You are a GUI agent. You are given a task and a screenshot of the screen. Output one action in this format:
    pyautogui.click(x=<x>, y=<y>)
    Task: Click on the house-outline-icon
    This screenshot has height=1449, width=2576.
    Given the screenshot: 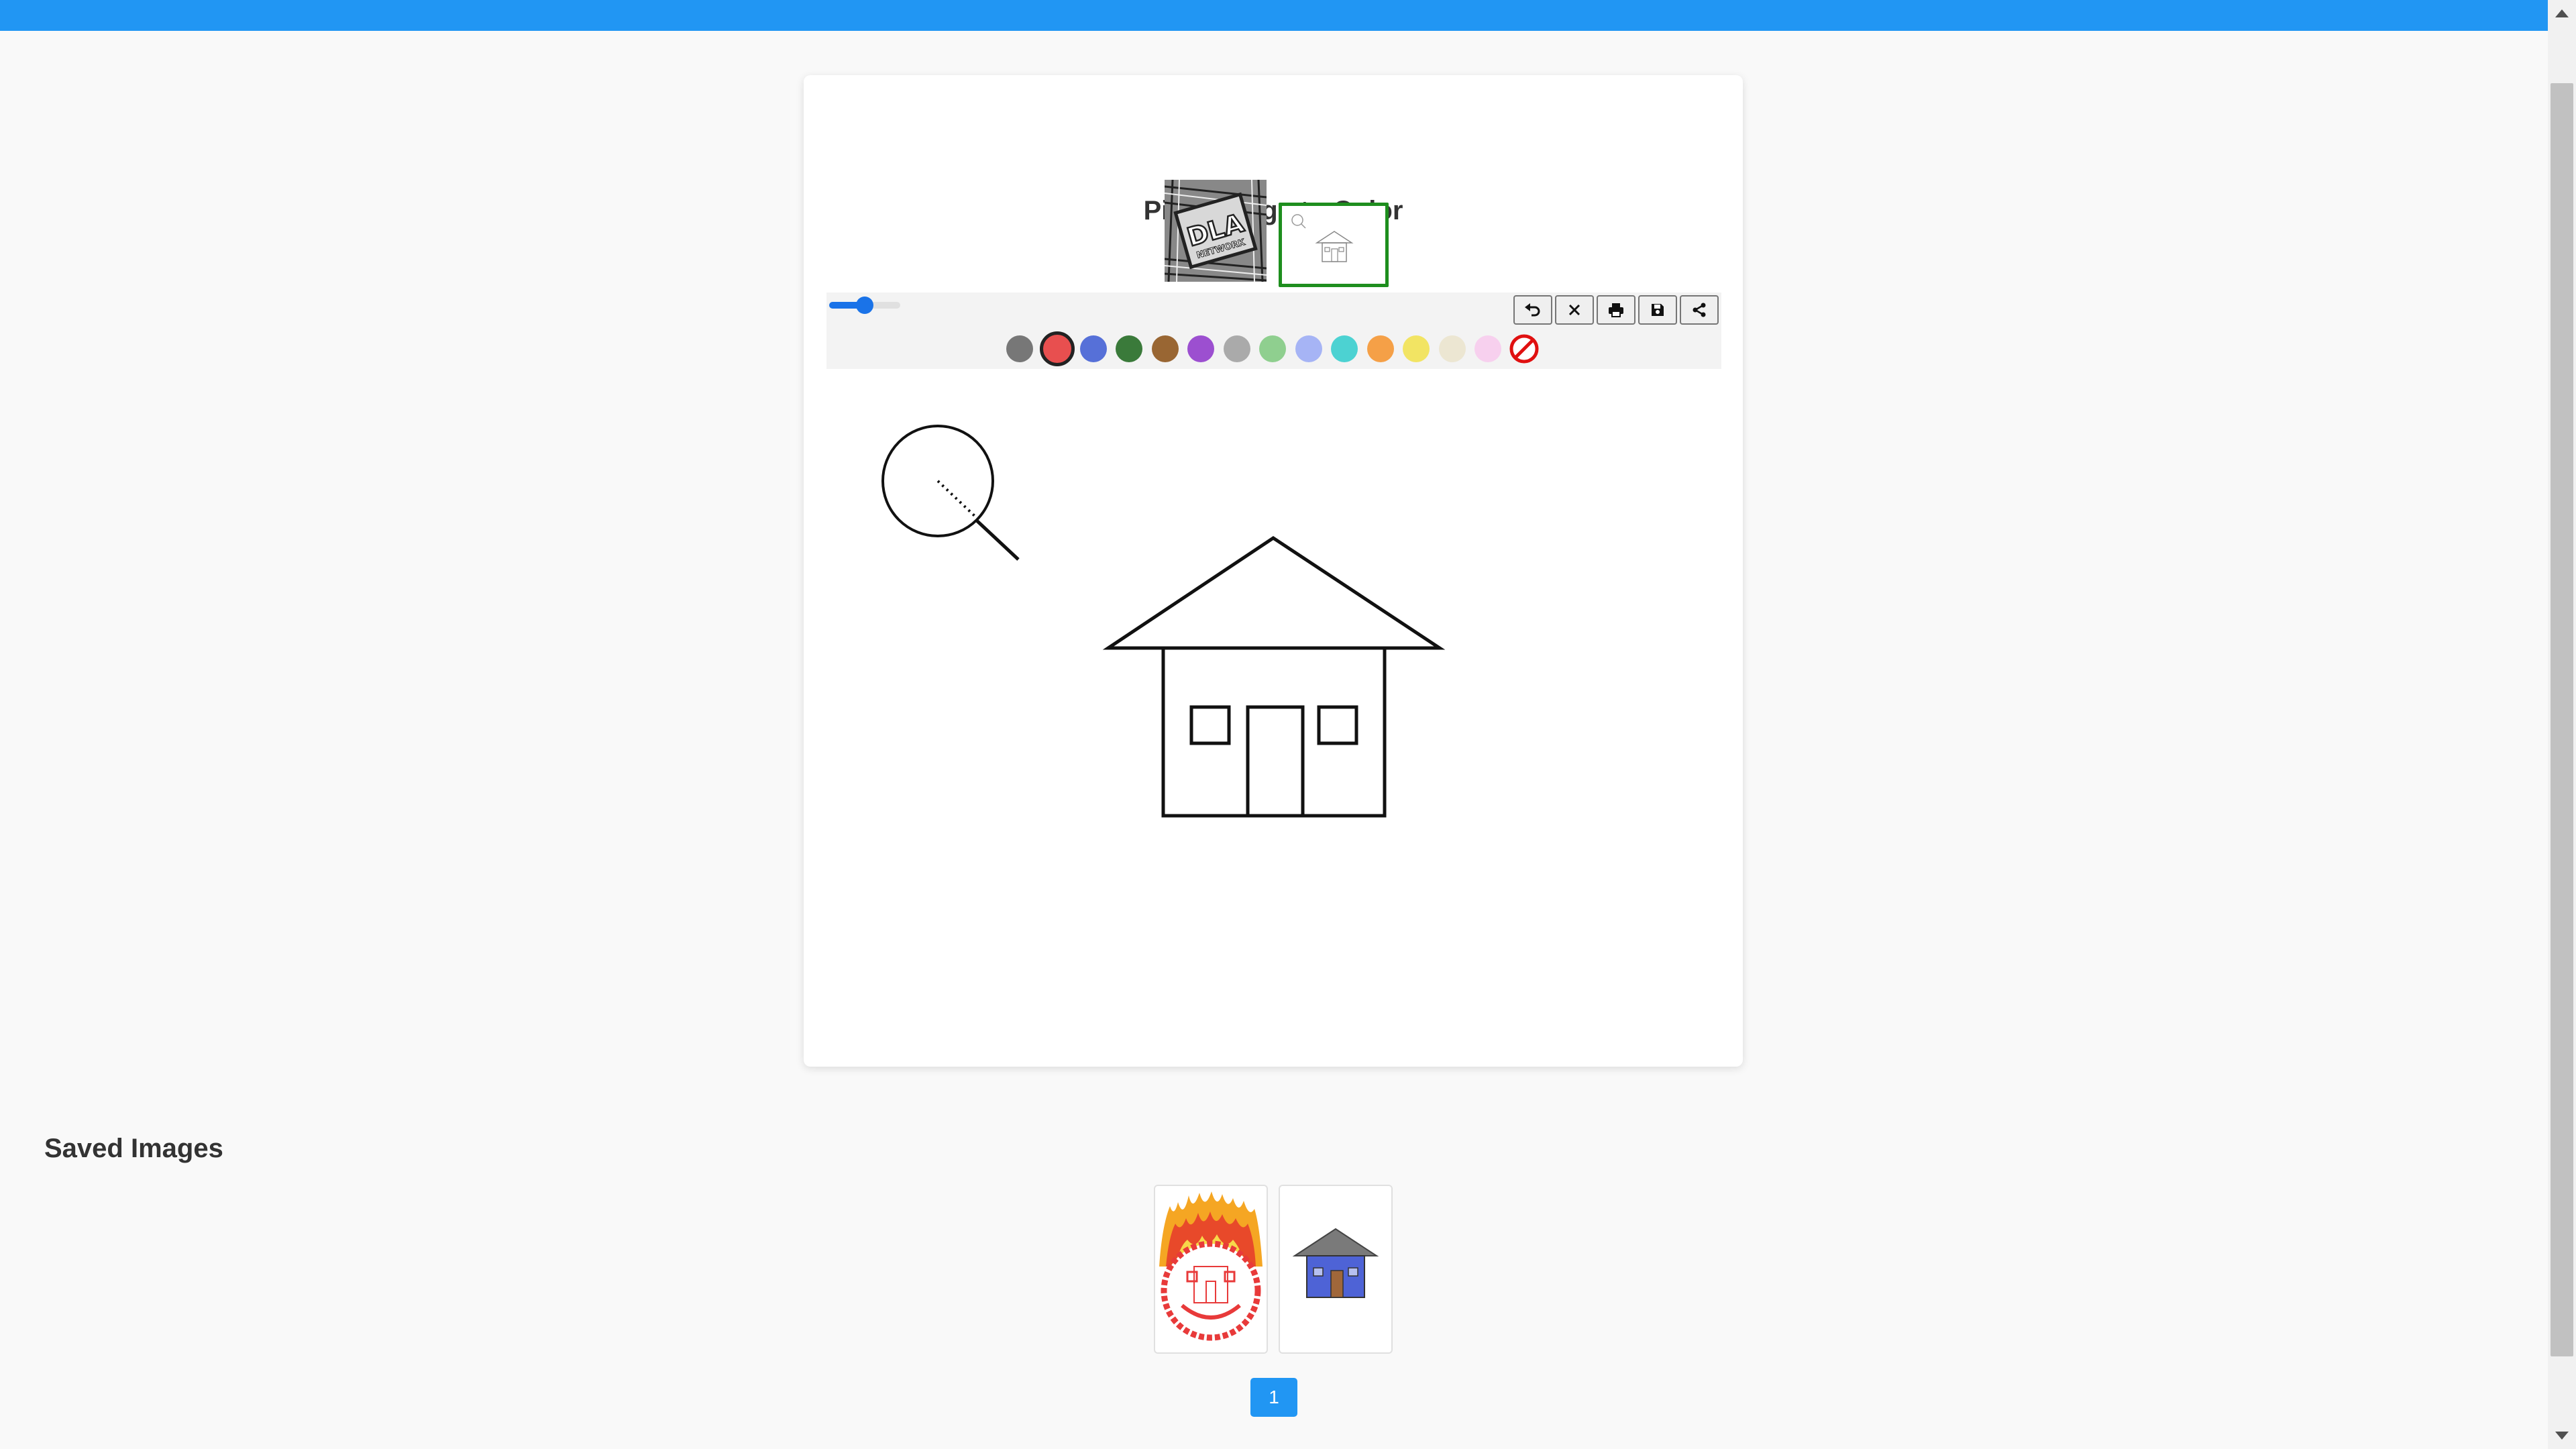 What is the action you would take?
    pyautogui.click(x=1322, y=238)
    